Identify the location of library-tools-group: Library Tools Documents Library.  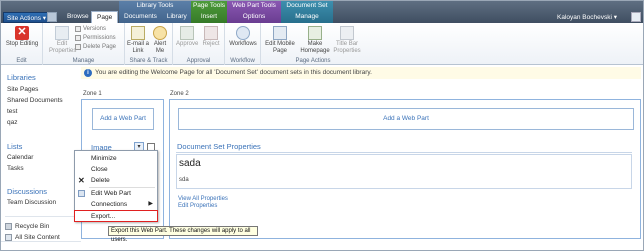
(155, 12).